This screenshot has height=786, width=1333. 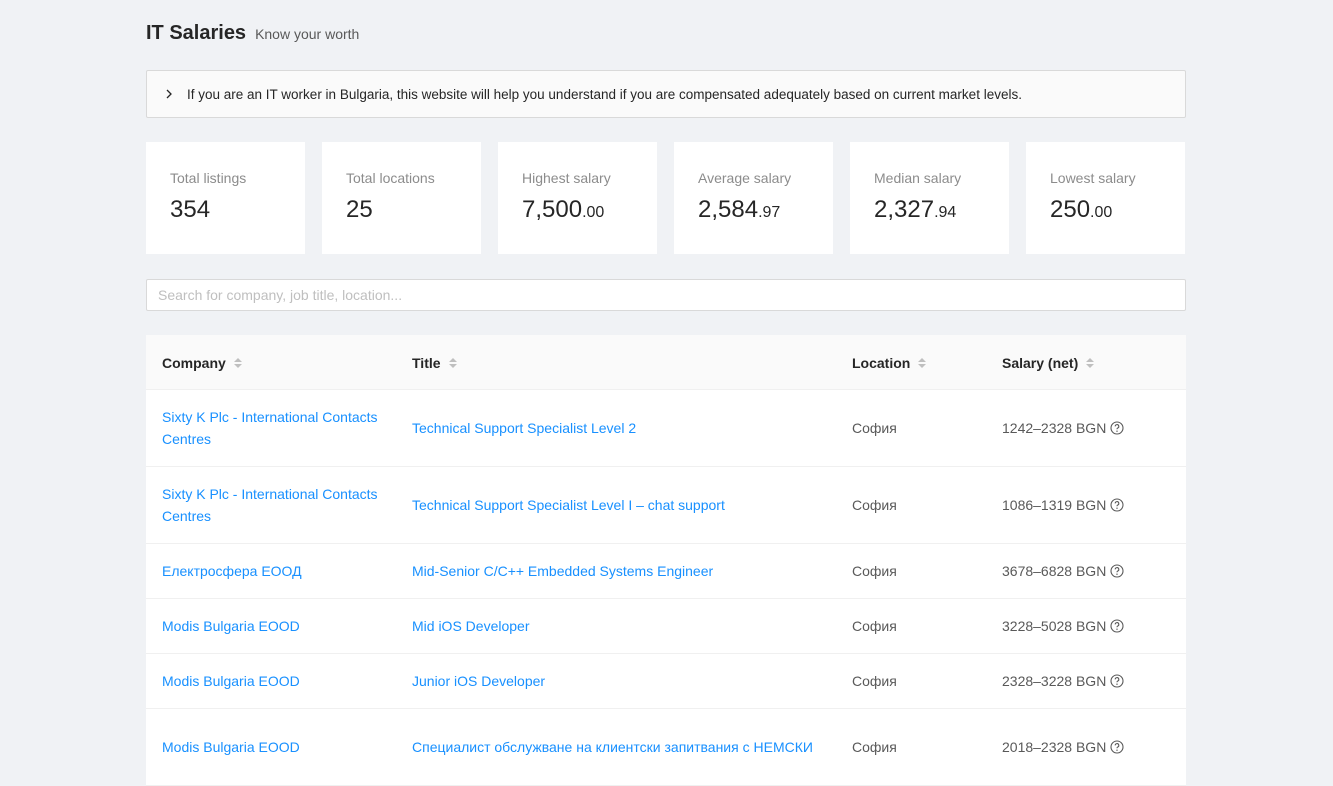 I want to click on stat-value: 2,584.97, so click(x=739, y=209).